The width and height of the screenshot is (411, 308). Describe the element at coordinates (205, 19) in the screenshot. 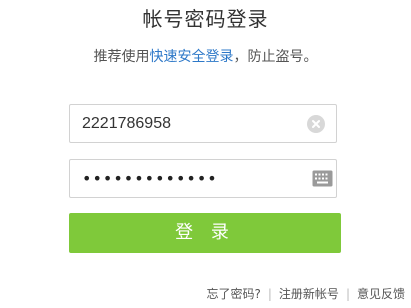

I see `page-title: 帐号密码登录` at that location.